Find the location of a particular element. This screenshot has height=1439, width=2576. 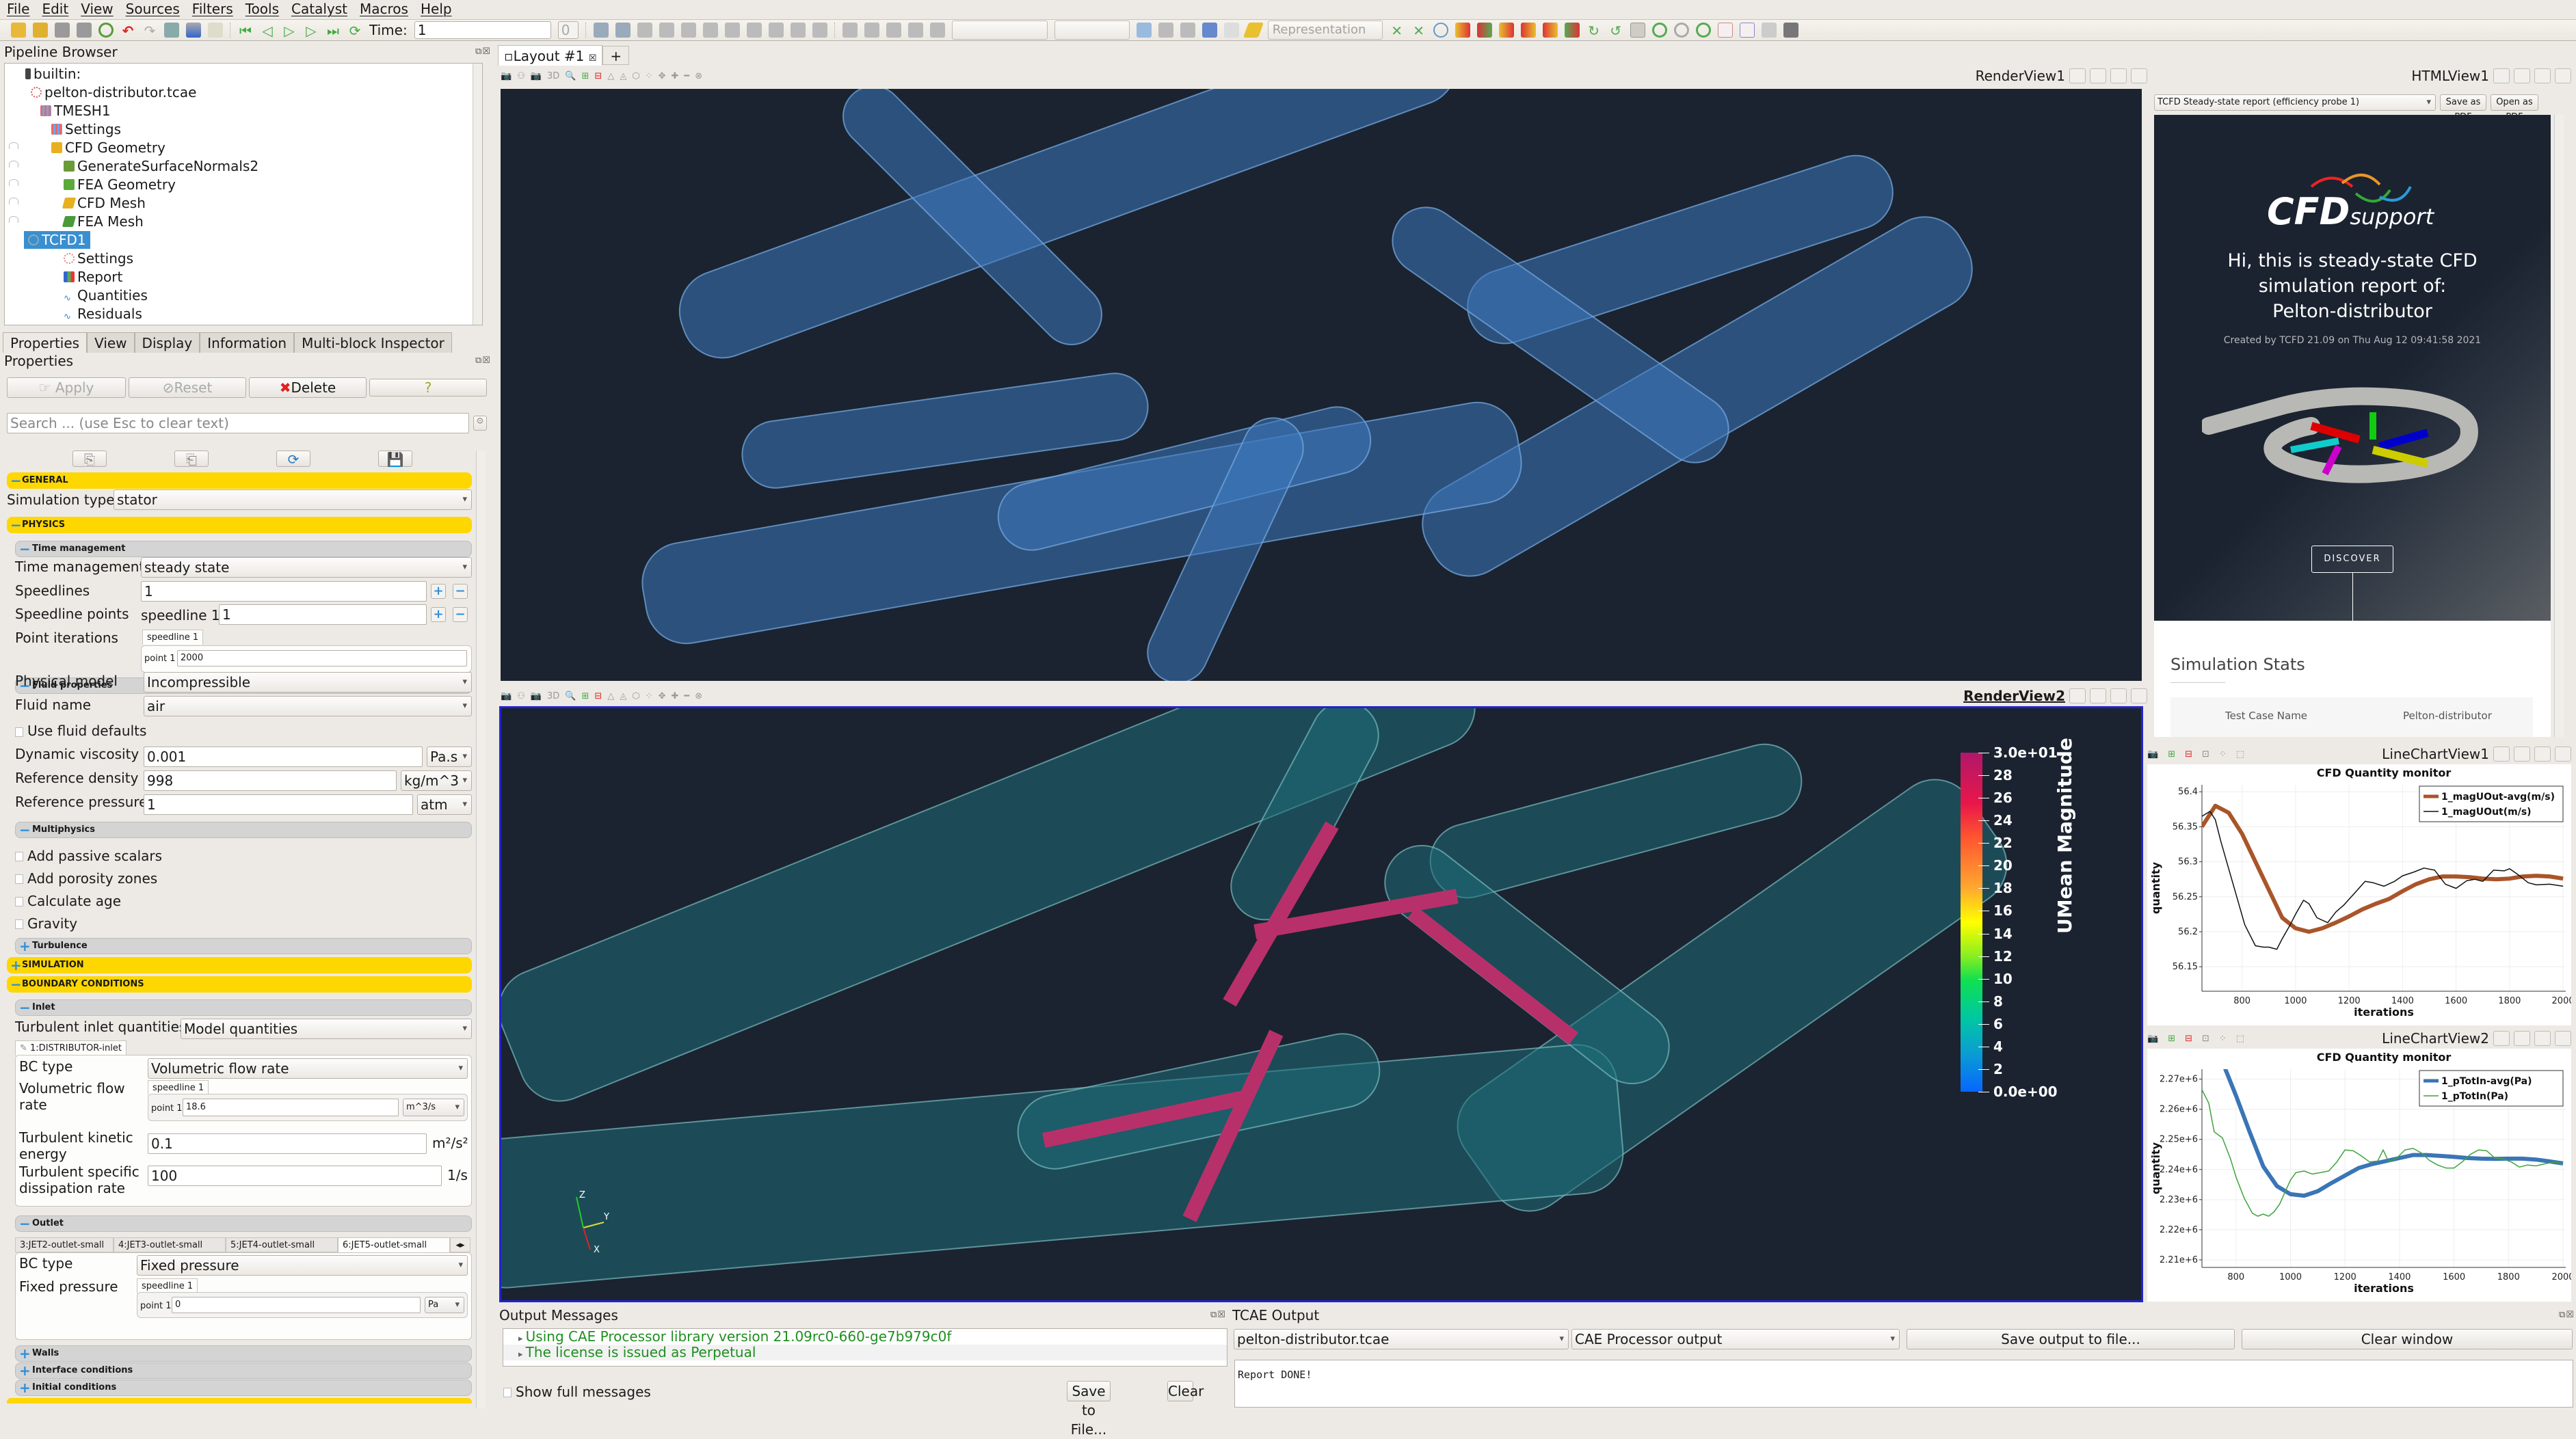

clear-selection-icon: ⊗ is located at coordinates (698, 76).